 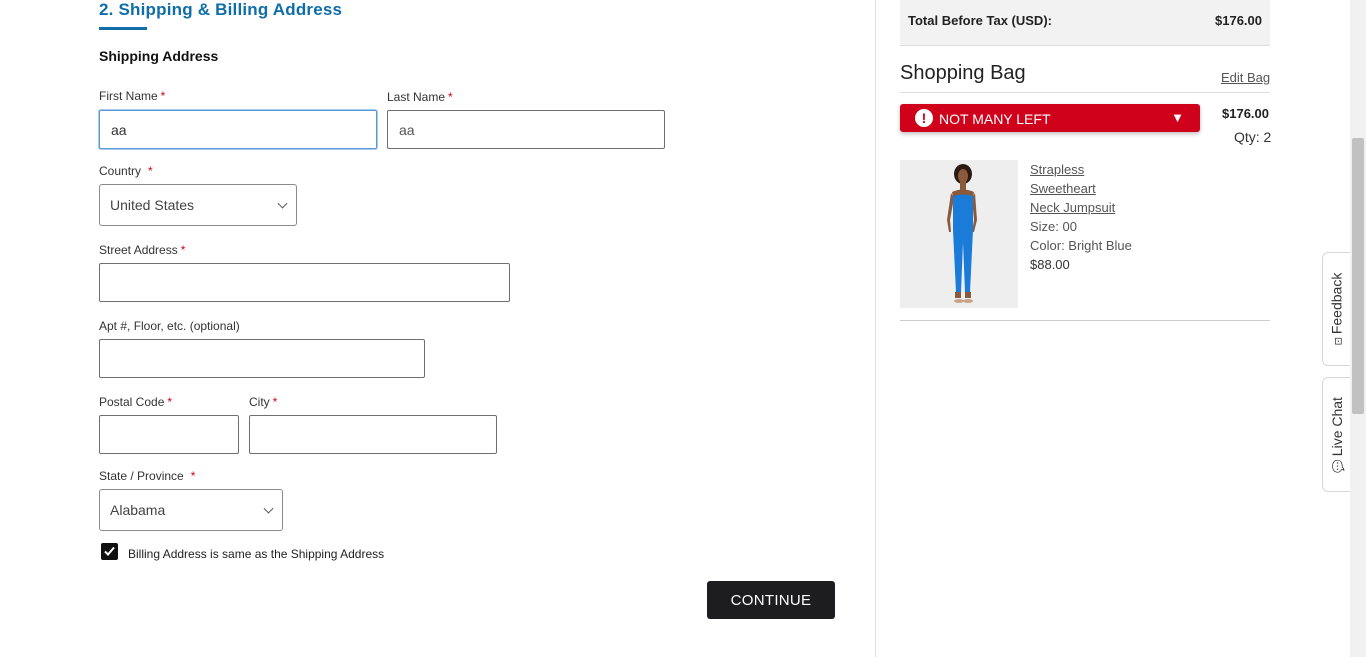 I want to click on section-title-underline, so click(x=123, y=28).